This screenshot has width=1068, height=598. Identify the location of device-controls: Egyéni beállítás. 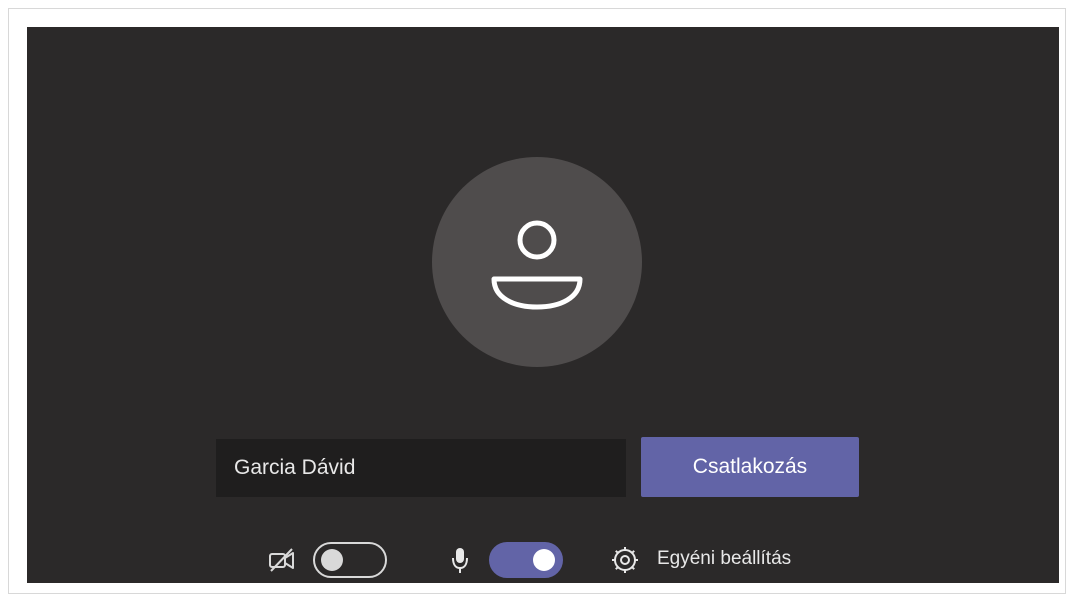
(543, 560).